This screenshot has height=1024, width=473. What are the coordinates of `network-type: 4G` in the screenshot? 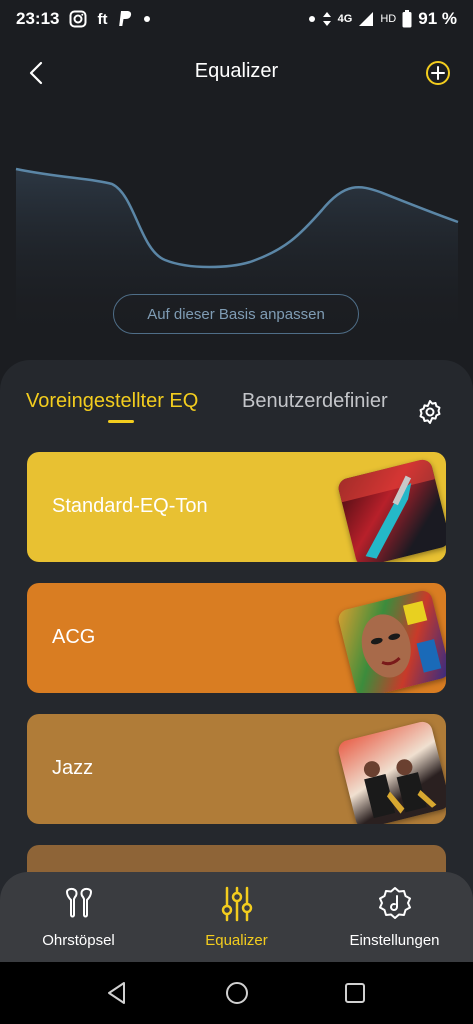 It's located at (345, 19).